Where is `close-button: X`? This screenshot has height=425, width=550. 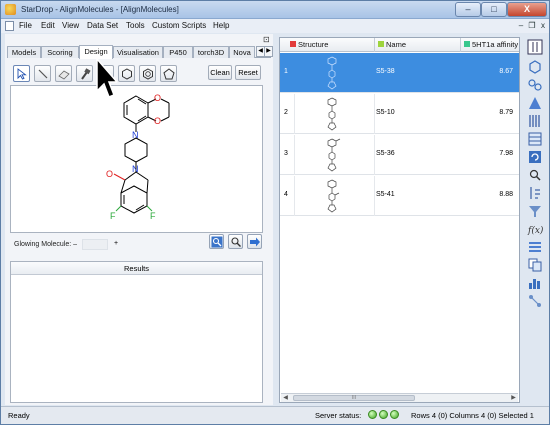 close-button: X is located at coordinates (527, 9).